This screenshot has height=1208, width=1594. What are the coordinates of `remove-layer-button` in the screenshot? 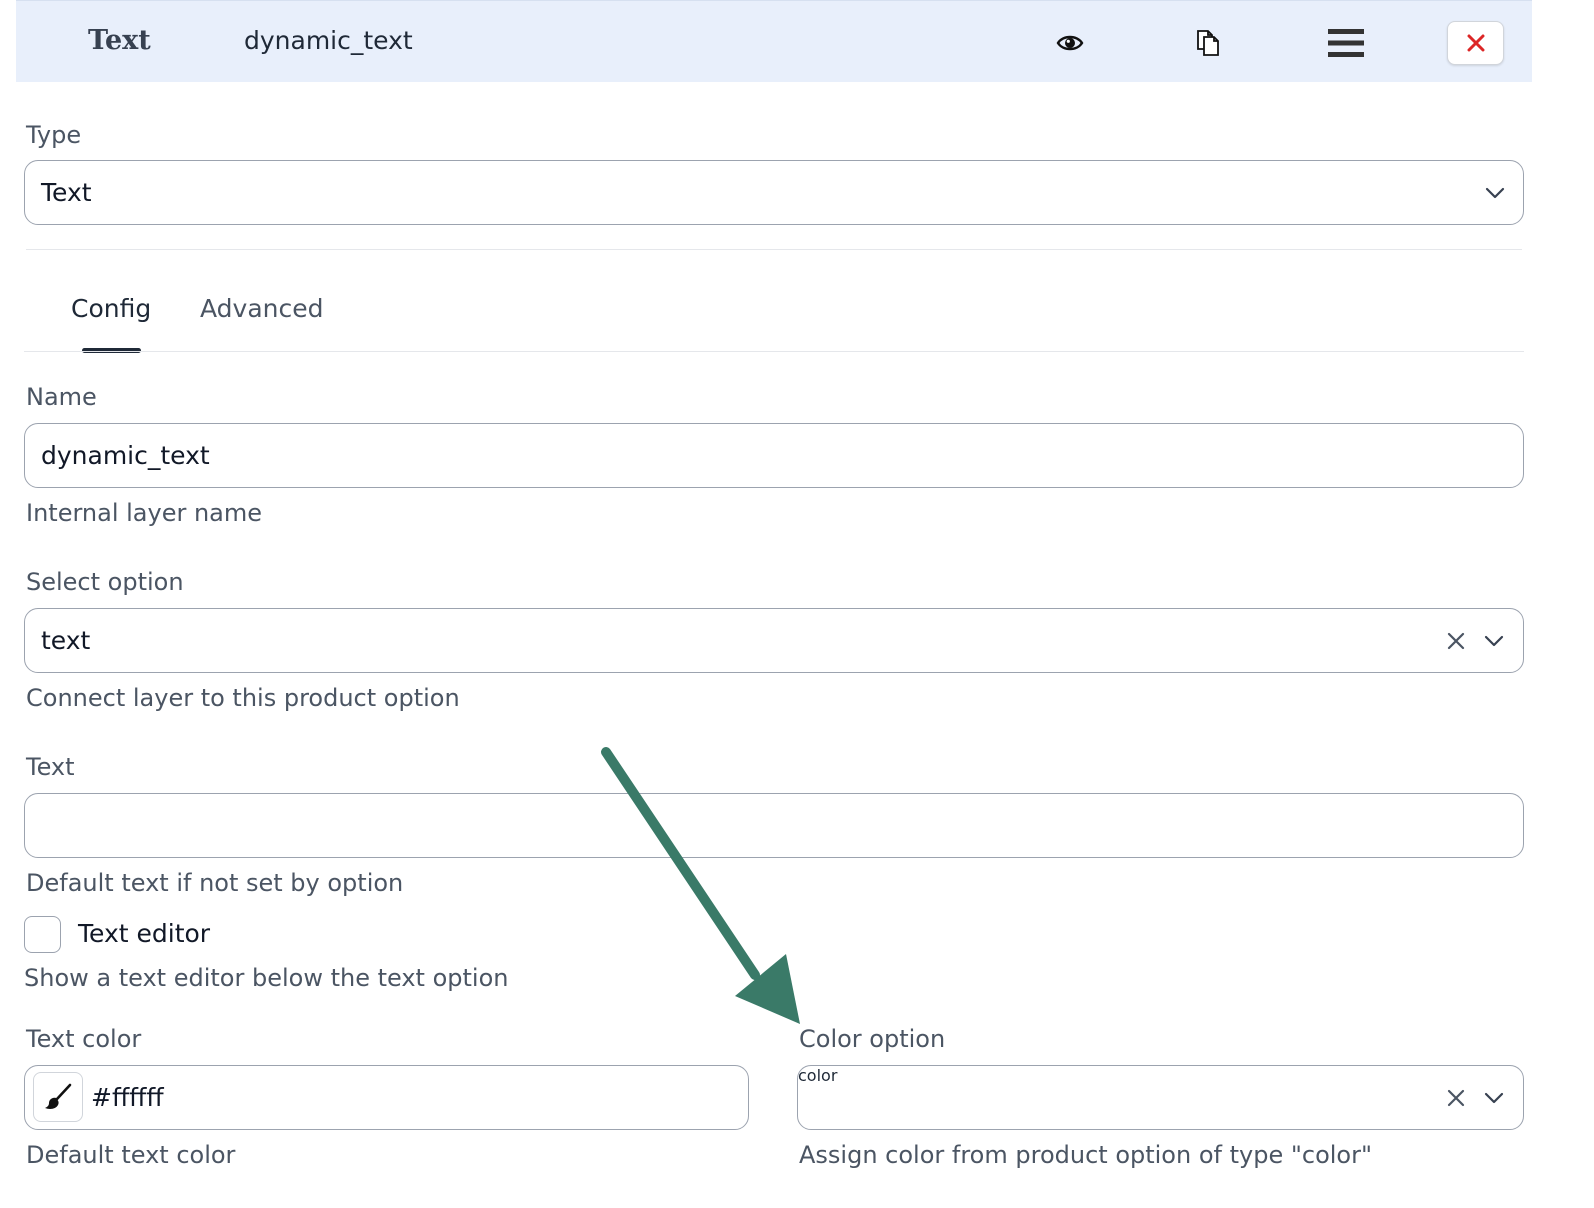 It's located at (1475, 43).